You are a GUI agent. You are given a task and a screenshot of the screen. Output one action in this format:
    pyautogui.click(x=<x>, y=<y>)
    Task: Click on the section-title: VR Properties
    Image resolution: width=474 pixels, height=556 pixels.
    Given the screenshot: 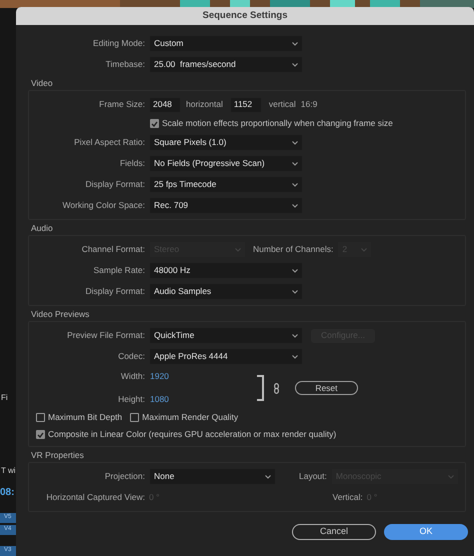 What is the action you would take?
    pyautogui.click(x=58, y=455)
    